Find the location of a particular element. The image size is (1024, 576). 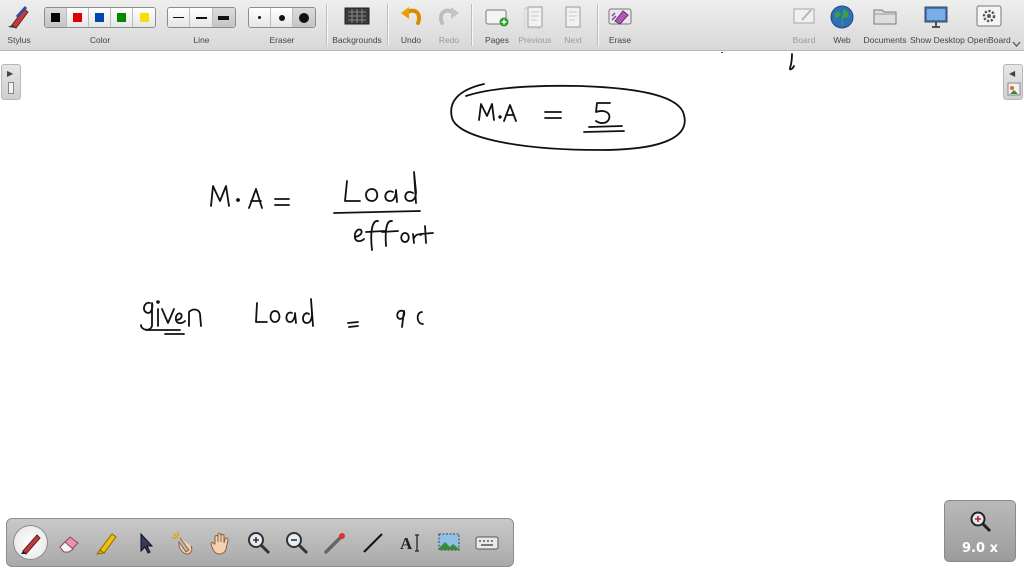

pen-tool is located at coordinates (30, 542).